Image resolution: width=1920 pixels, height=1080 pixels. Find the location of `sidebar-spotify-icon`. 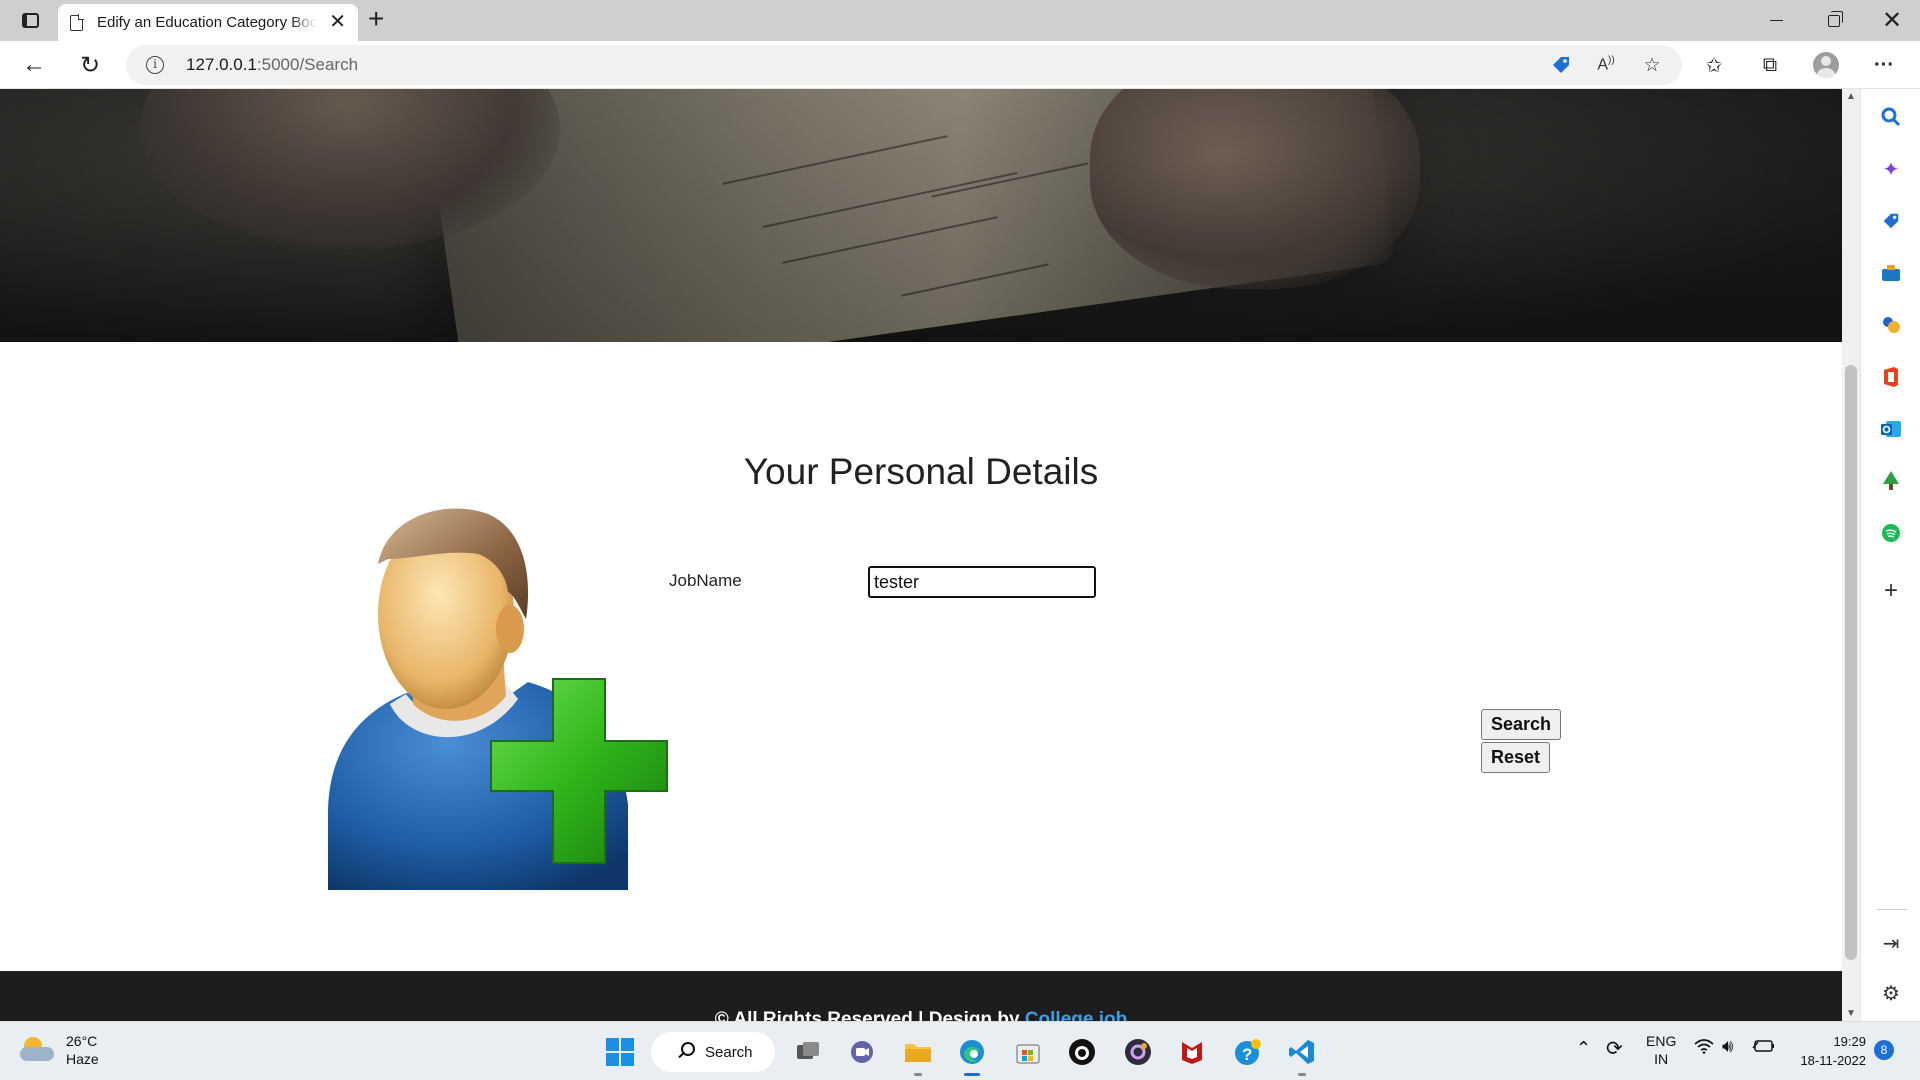

sidebar-spotify-icon is located at coordinates (1891, 533).